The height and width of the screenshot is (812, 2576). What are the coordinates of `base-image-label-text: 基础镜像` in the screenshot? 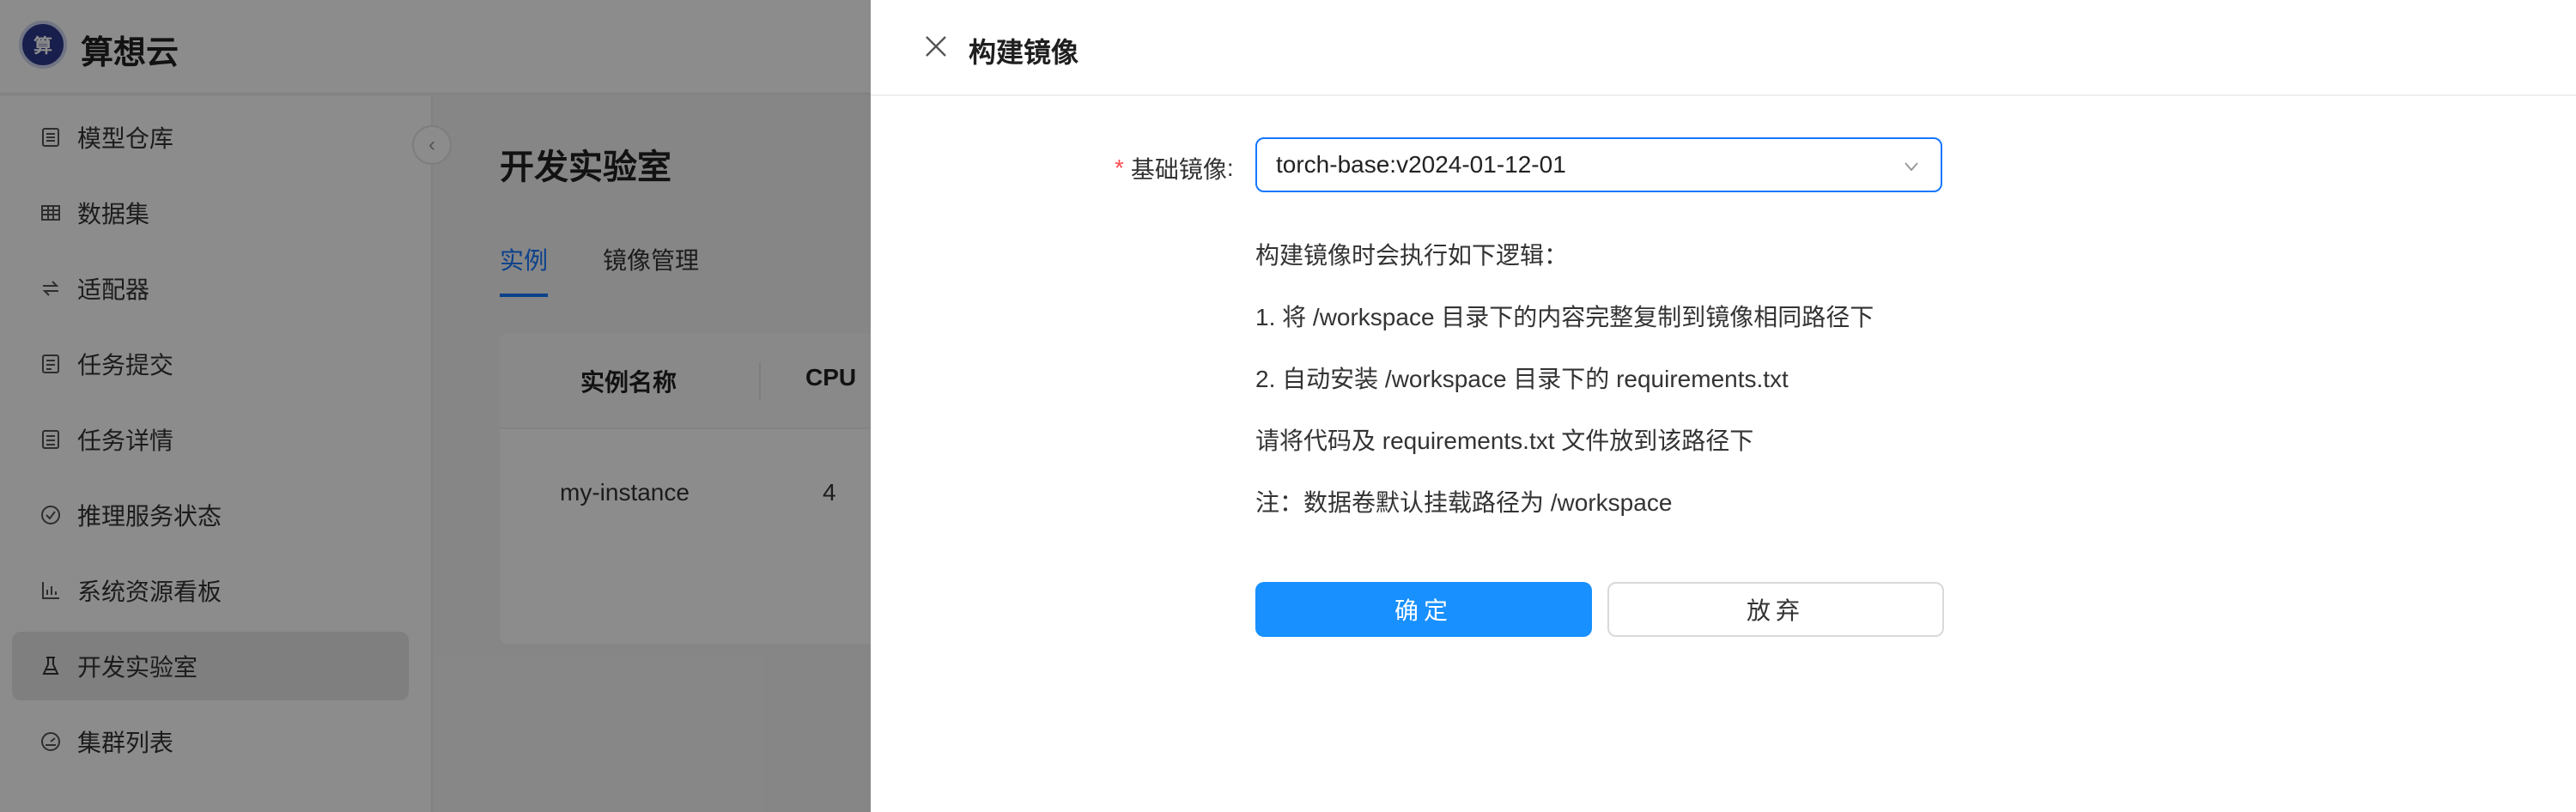 It's located at (1178, 169).